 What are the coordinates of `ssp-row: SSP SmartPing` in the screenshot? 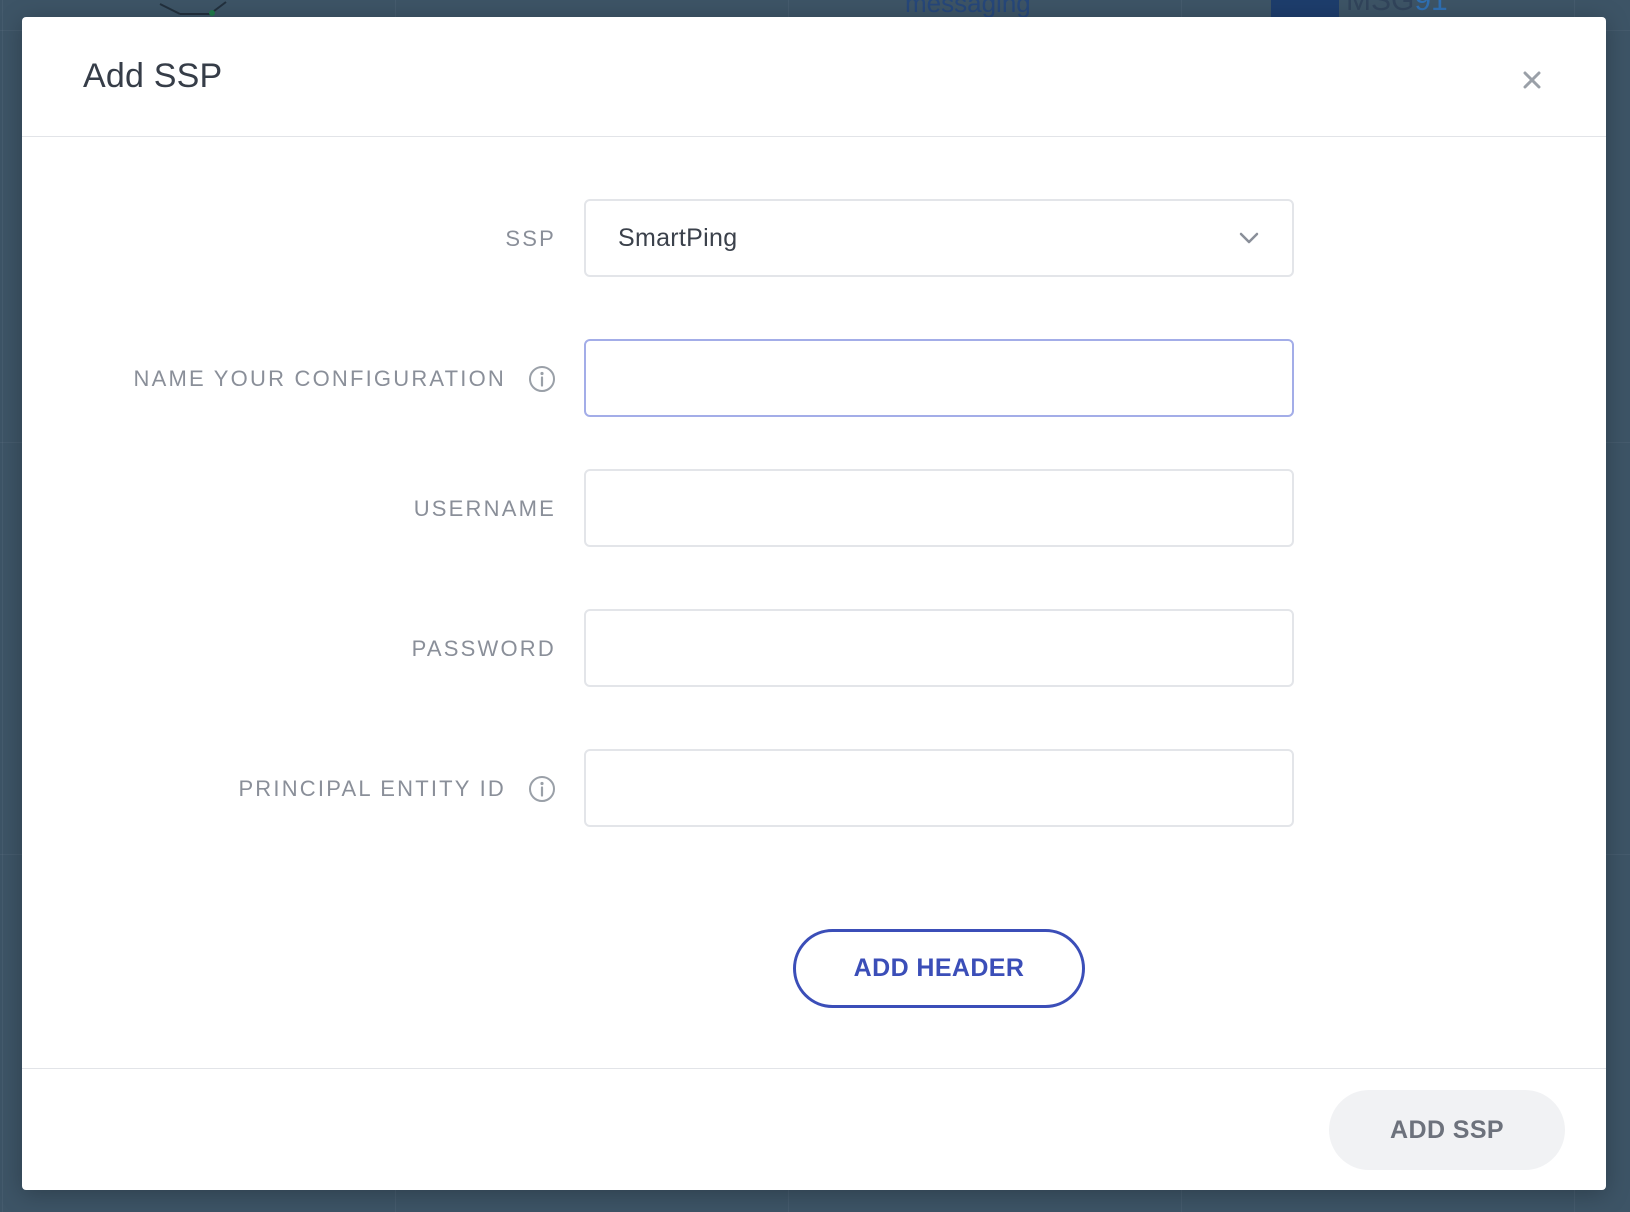 It's located at (814, 239).